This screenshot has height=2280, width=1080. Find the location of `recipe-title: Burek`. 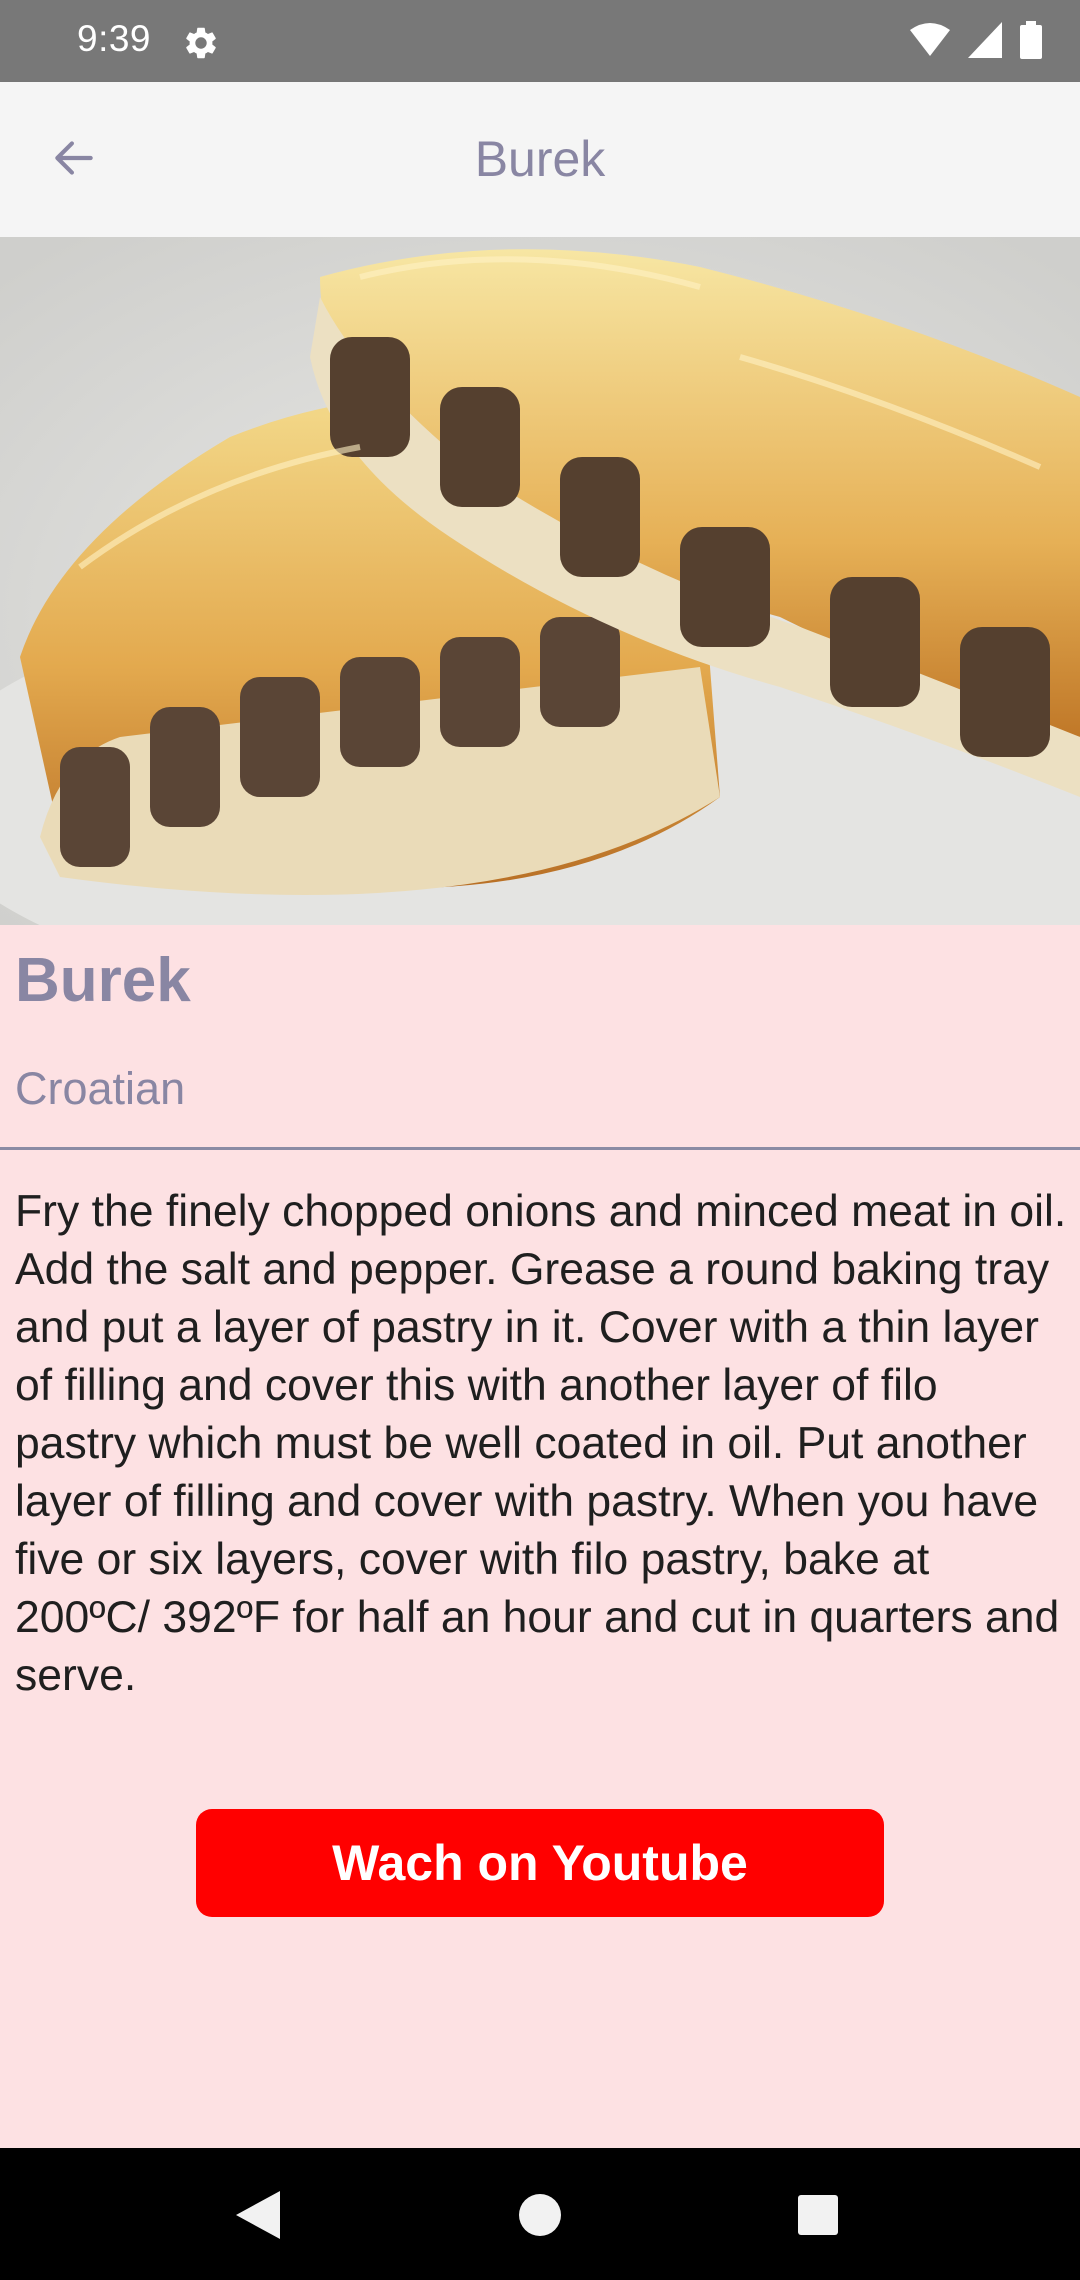

recipe-title: Burek is located at coordinates (103, 980).